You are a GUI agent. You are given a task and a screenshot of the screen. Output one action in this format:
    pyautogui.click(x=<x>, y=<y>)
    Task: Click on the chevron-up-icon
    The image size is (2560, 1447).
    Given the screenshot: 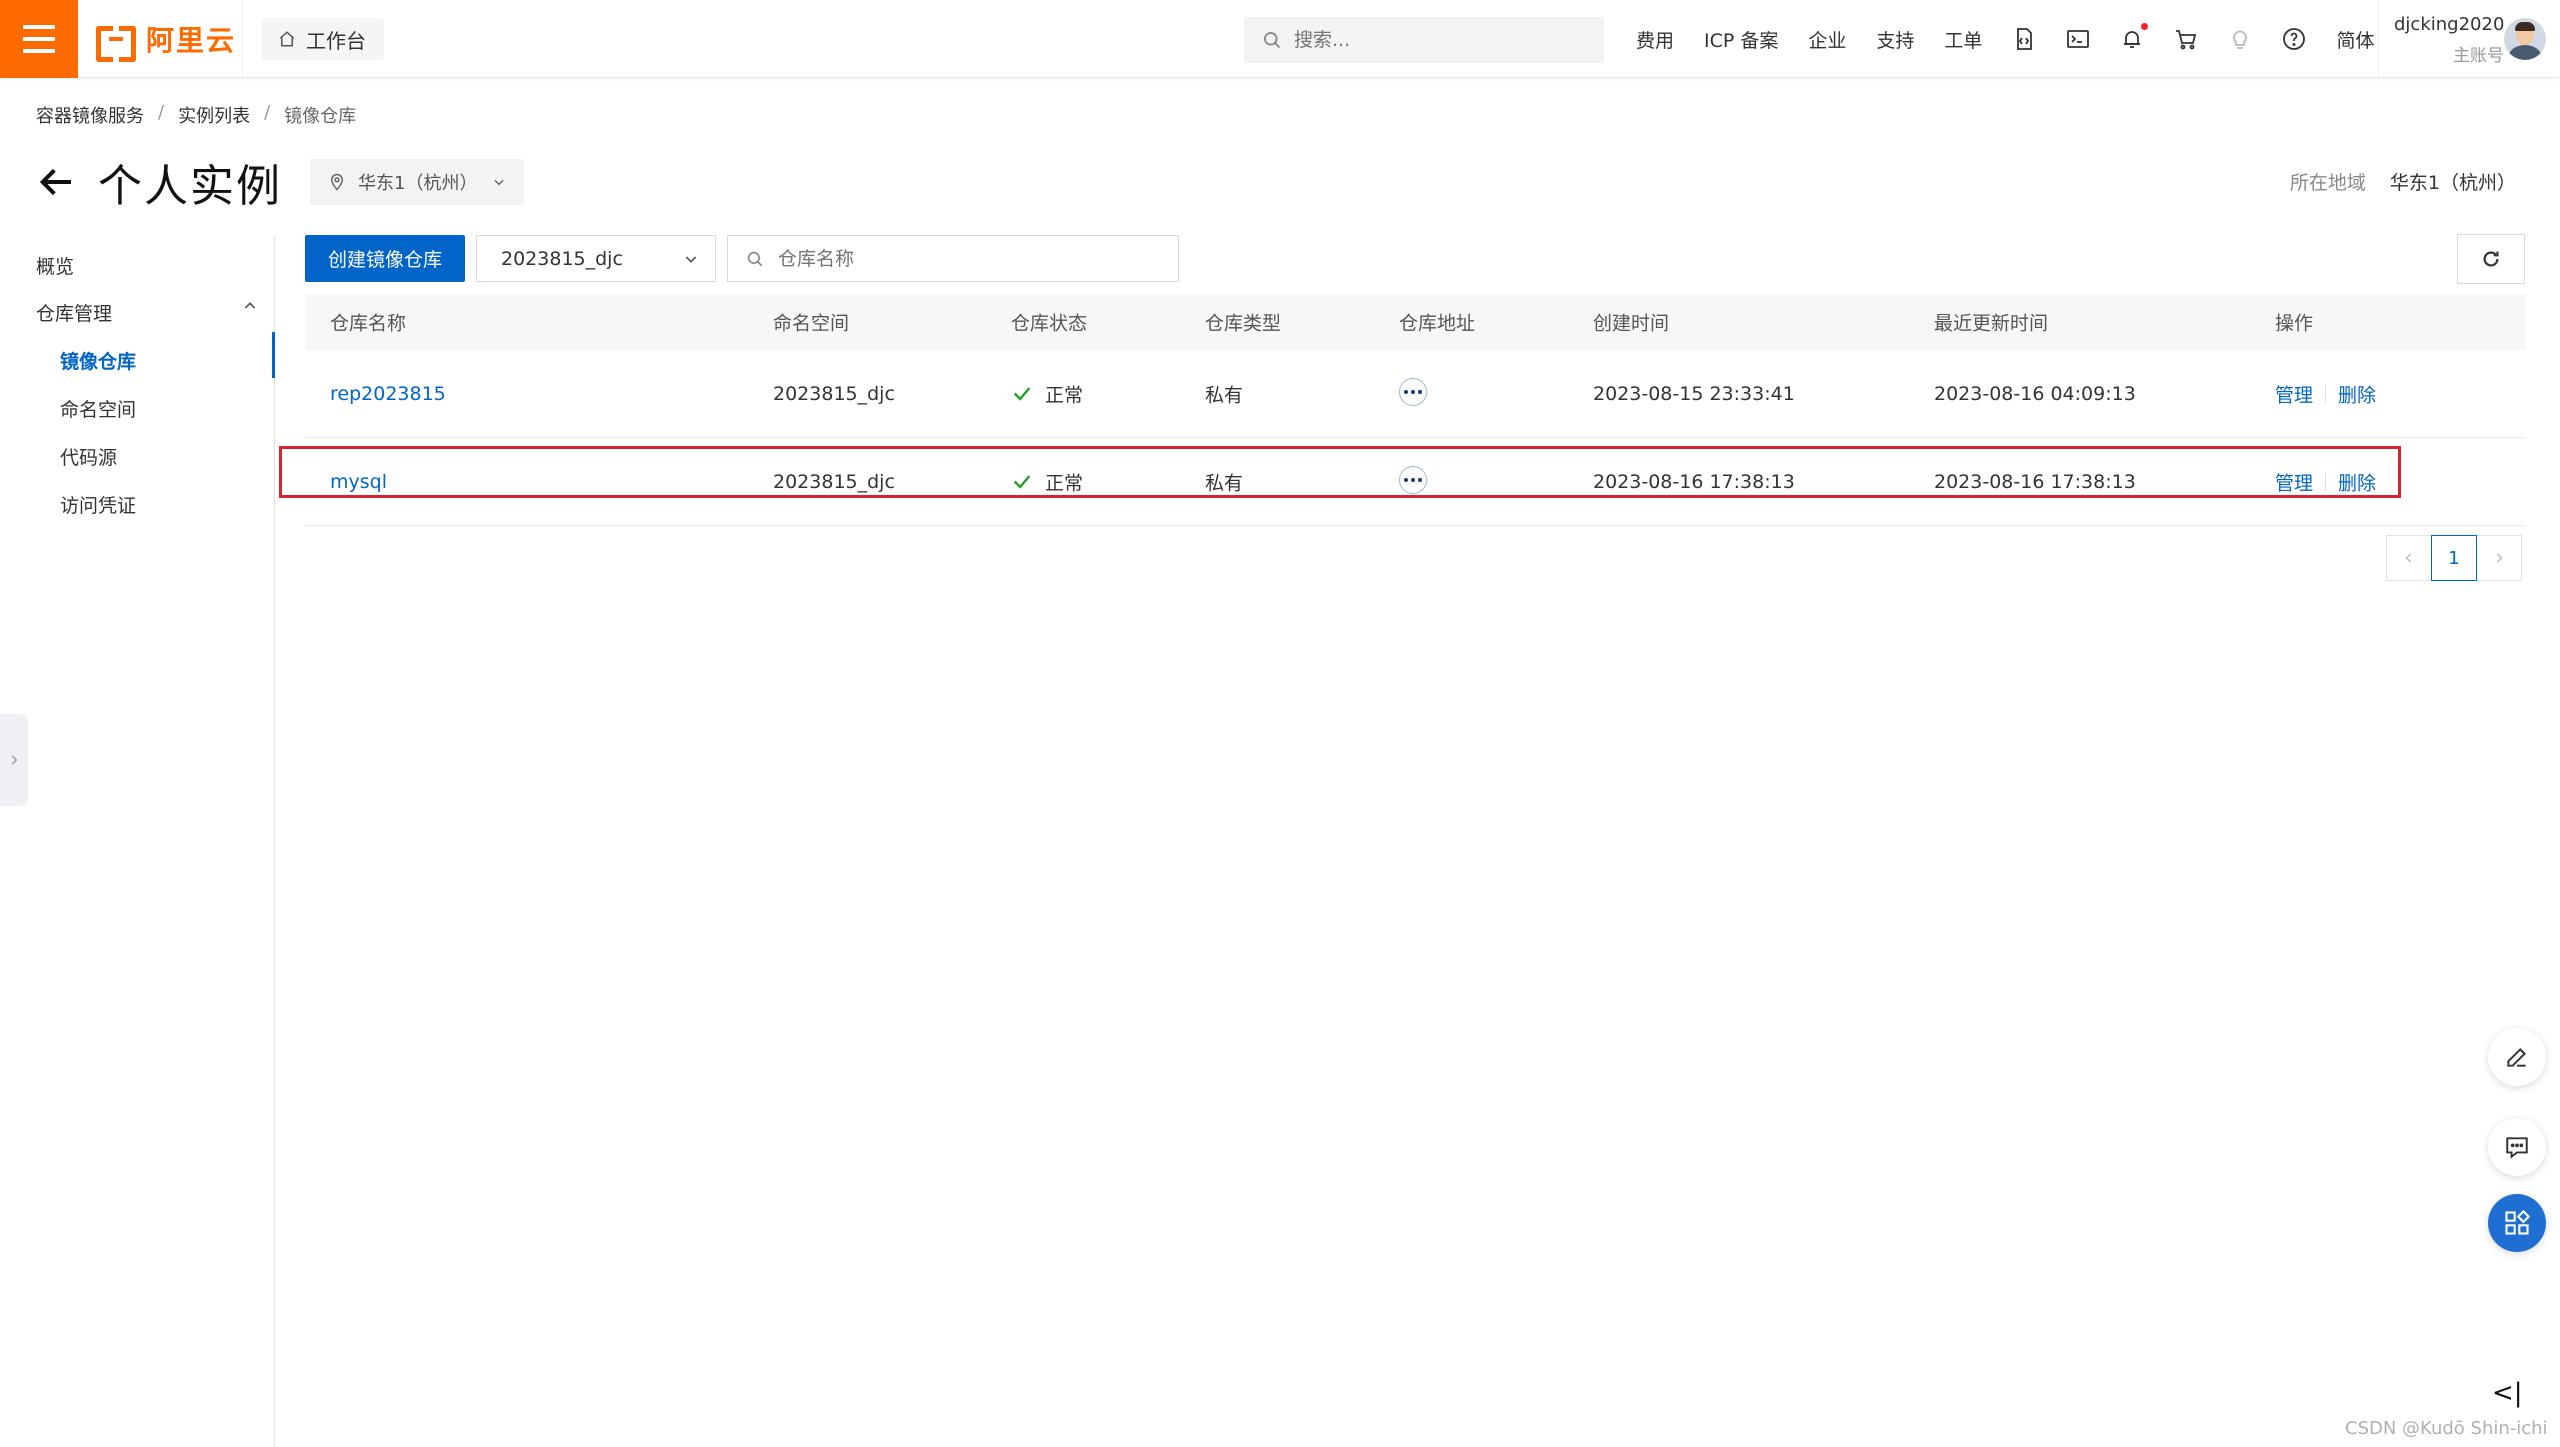 What is the action you would take?
    pyautogui.click(x=250, y=306)
    